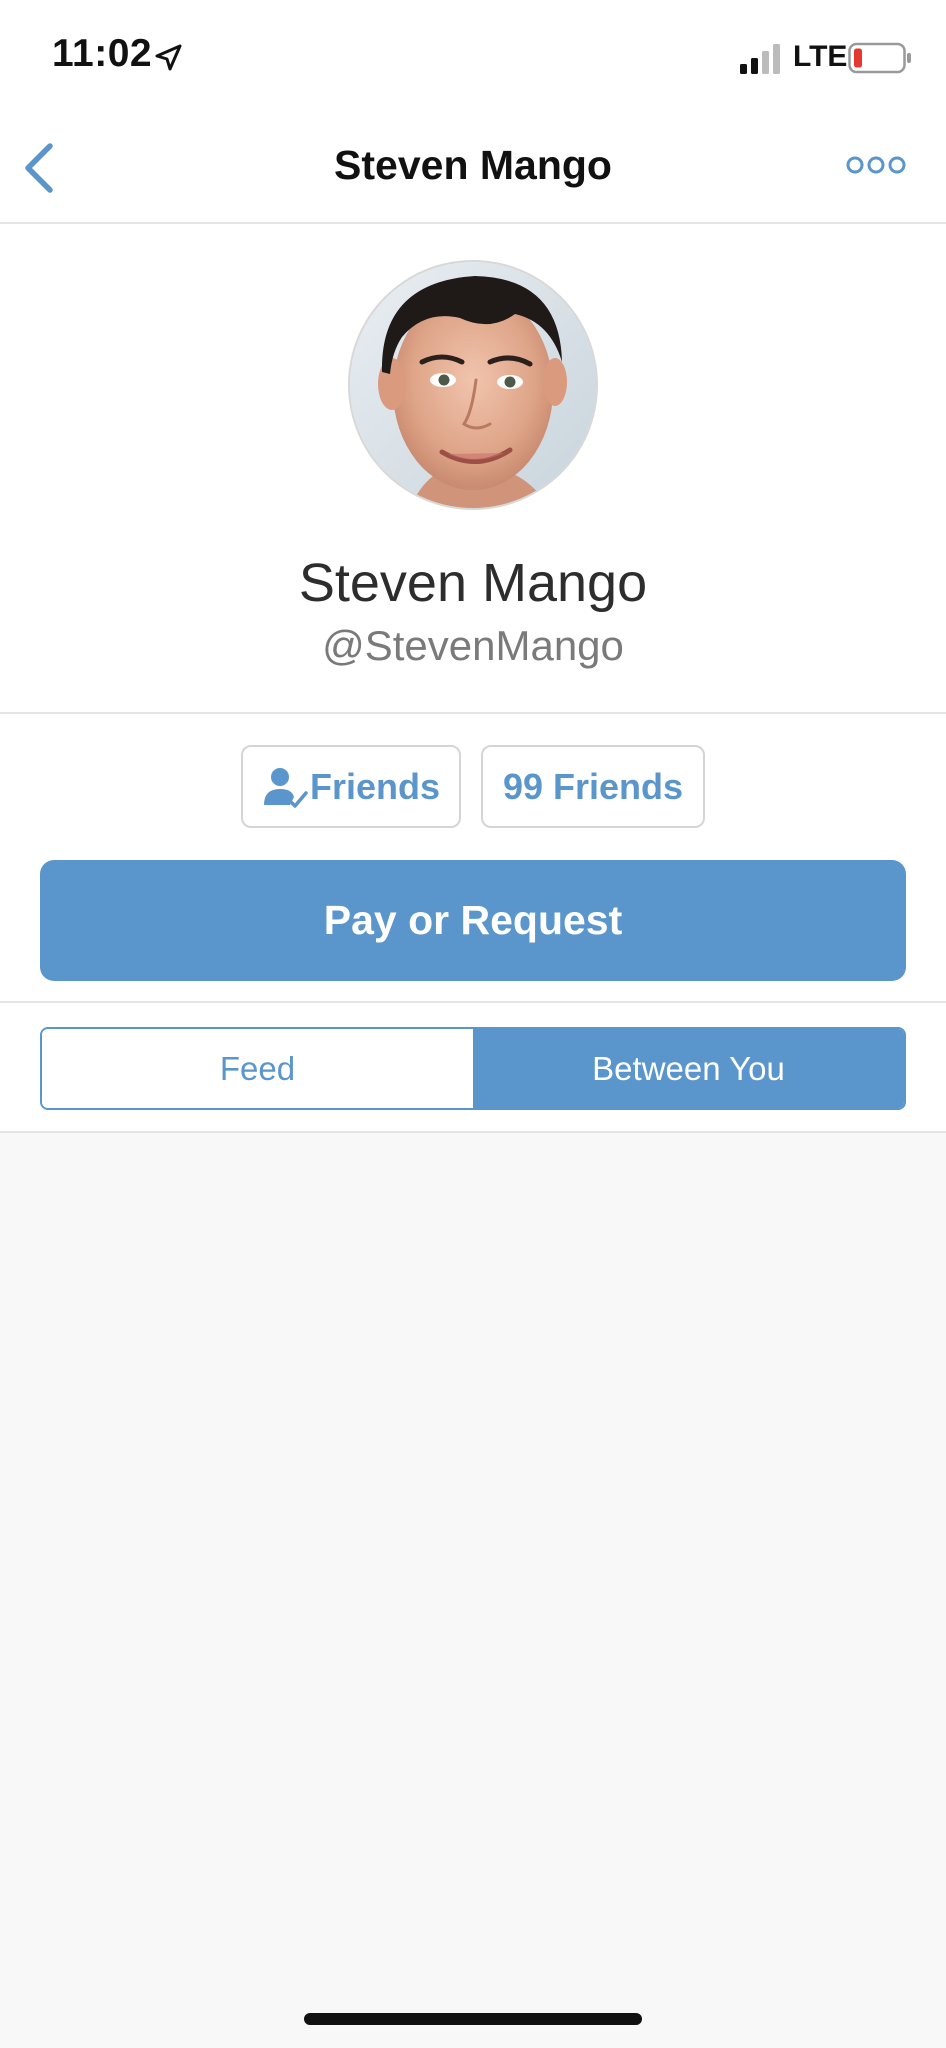 This screenshot has height=2048, width=946. I want to click on navigation-bar: Steven Mango, so click(473, 170).